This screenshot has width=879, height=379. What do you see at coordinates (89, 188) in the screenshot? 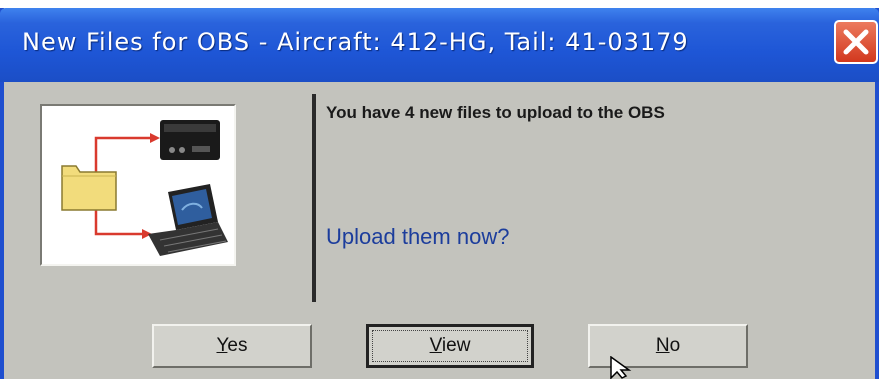
I see `folder-icon` at bounding box center [89, 188].